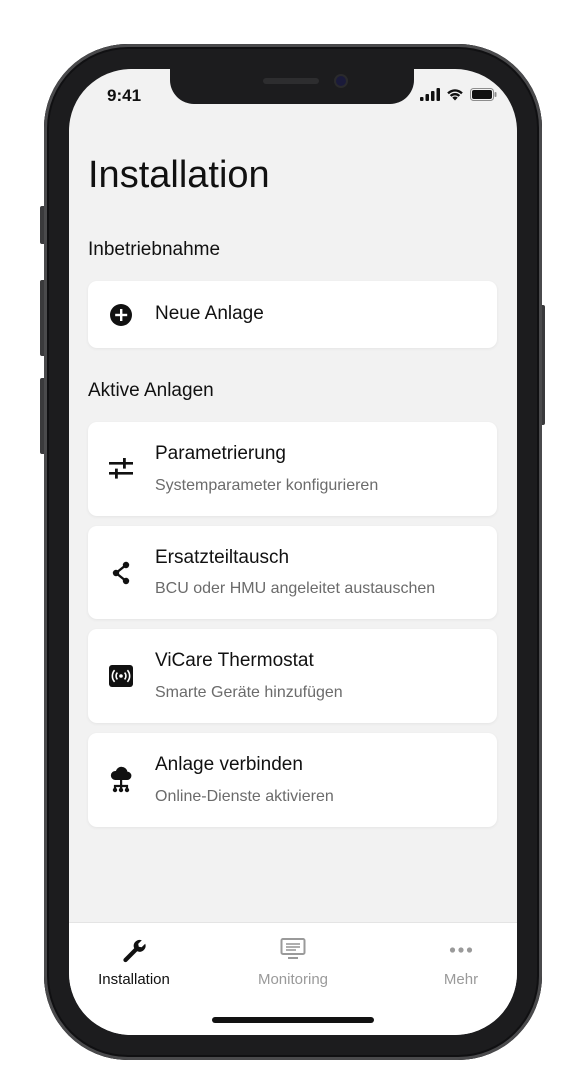 This screenshot has width=585, height=1083. I want to click on wrench-icon, so click(136, 950).